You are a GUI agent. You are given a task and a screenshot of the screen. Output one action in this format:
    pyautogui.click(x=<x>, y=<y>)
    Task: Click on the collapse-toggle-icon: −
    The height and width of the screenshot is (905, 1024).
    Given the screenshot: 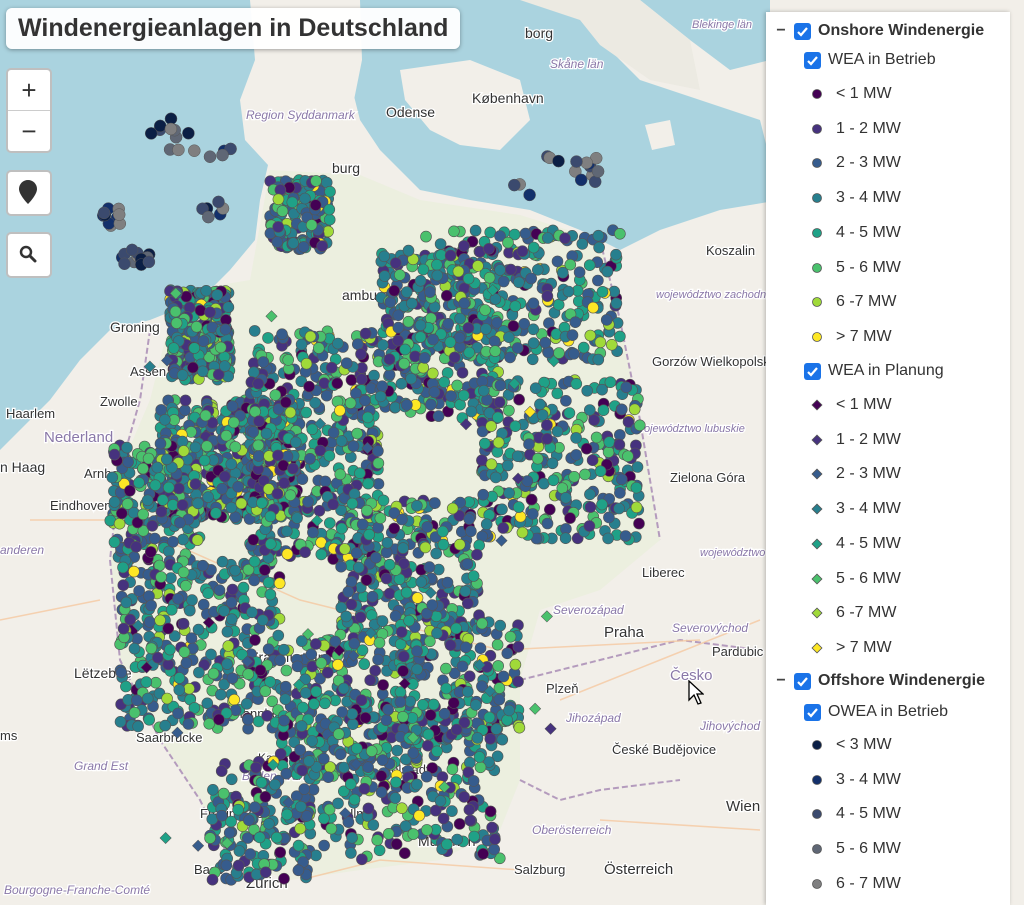 What is the action you would take?
    pyautogui.click(x=781, y=681)
    